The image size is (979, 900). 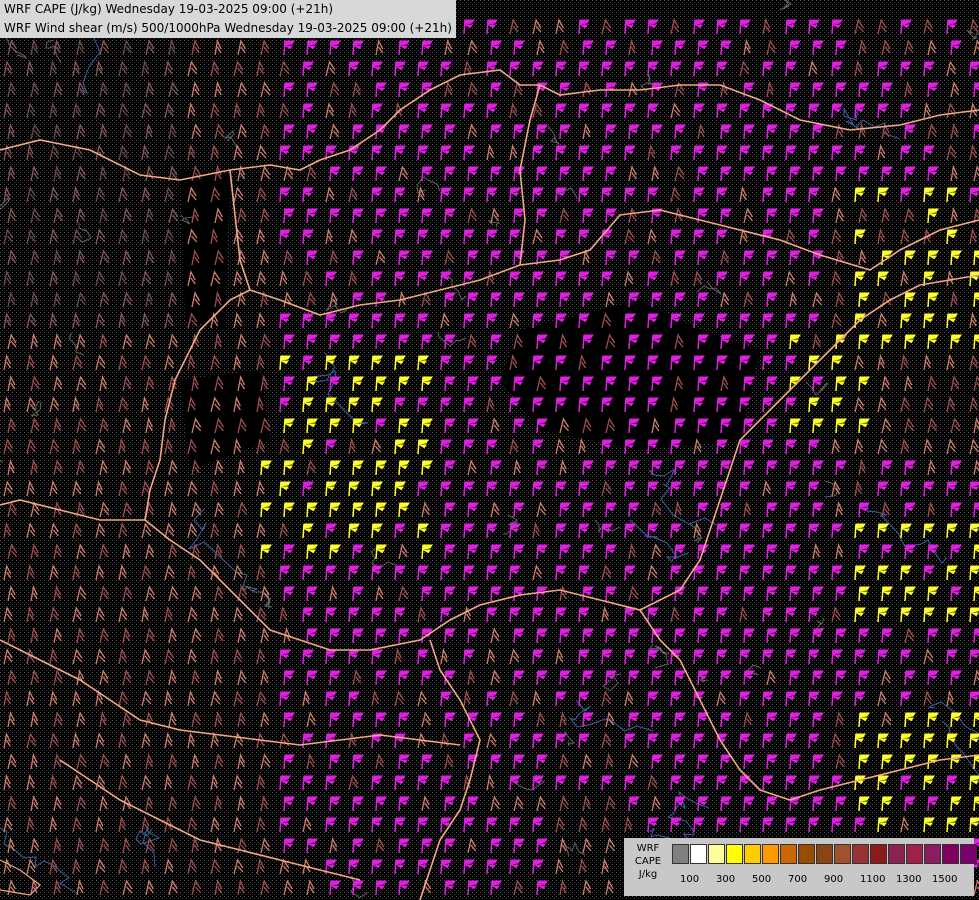 I want to click on legend-tick-label: 300, so click(x=726, y=879).